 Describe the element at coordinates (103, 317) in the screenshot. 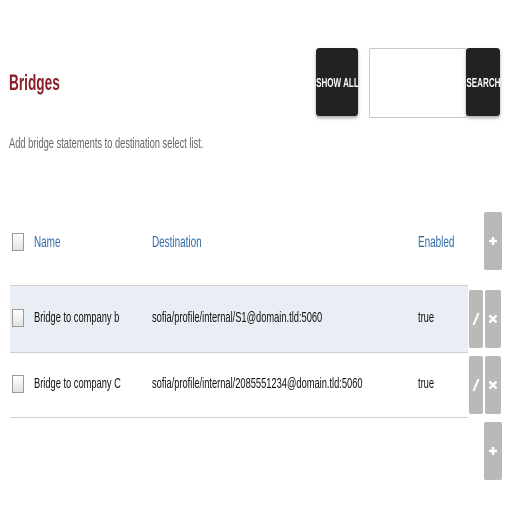

I see `row-name: Bridge to company b` at that location.